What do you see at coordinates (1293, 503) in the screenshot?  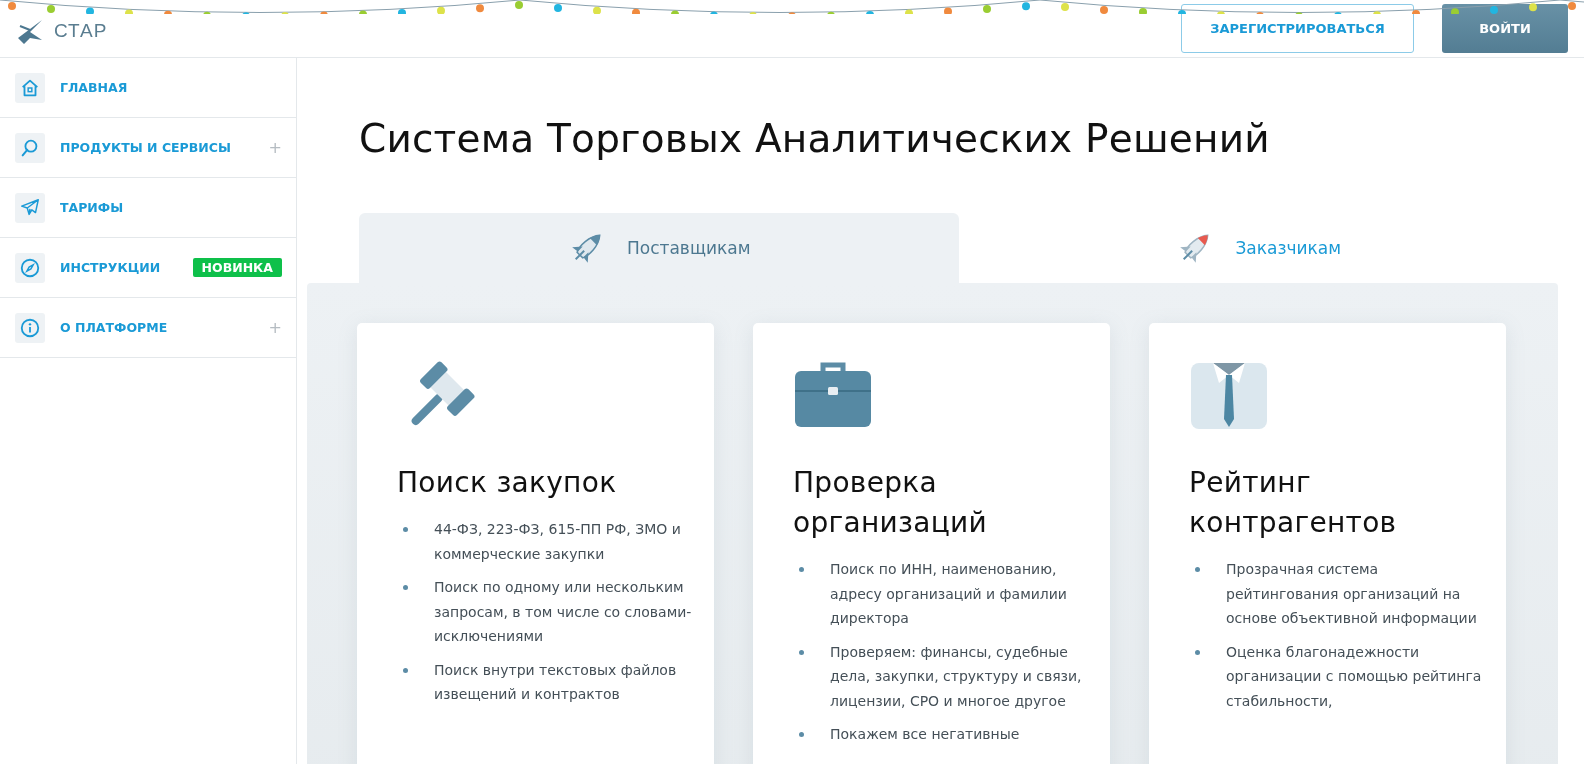 I see `card-title: Рейтинг контрагентов` at bounding box center [1293, 503].